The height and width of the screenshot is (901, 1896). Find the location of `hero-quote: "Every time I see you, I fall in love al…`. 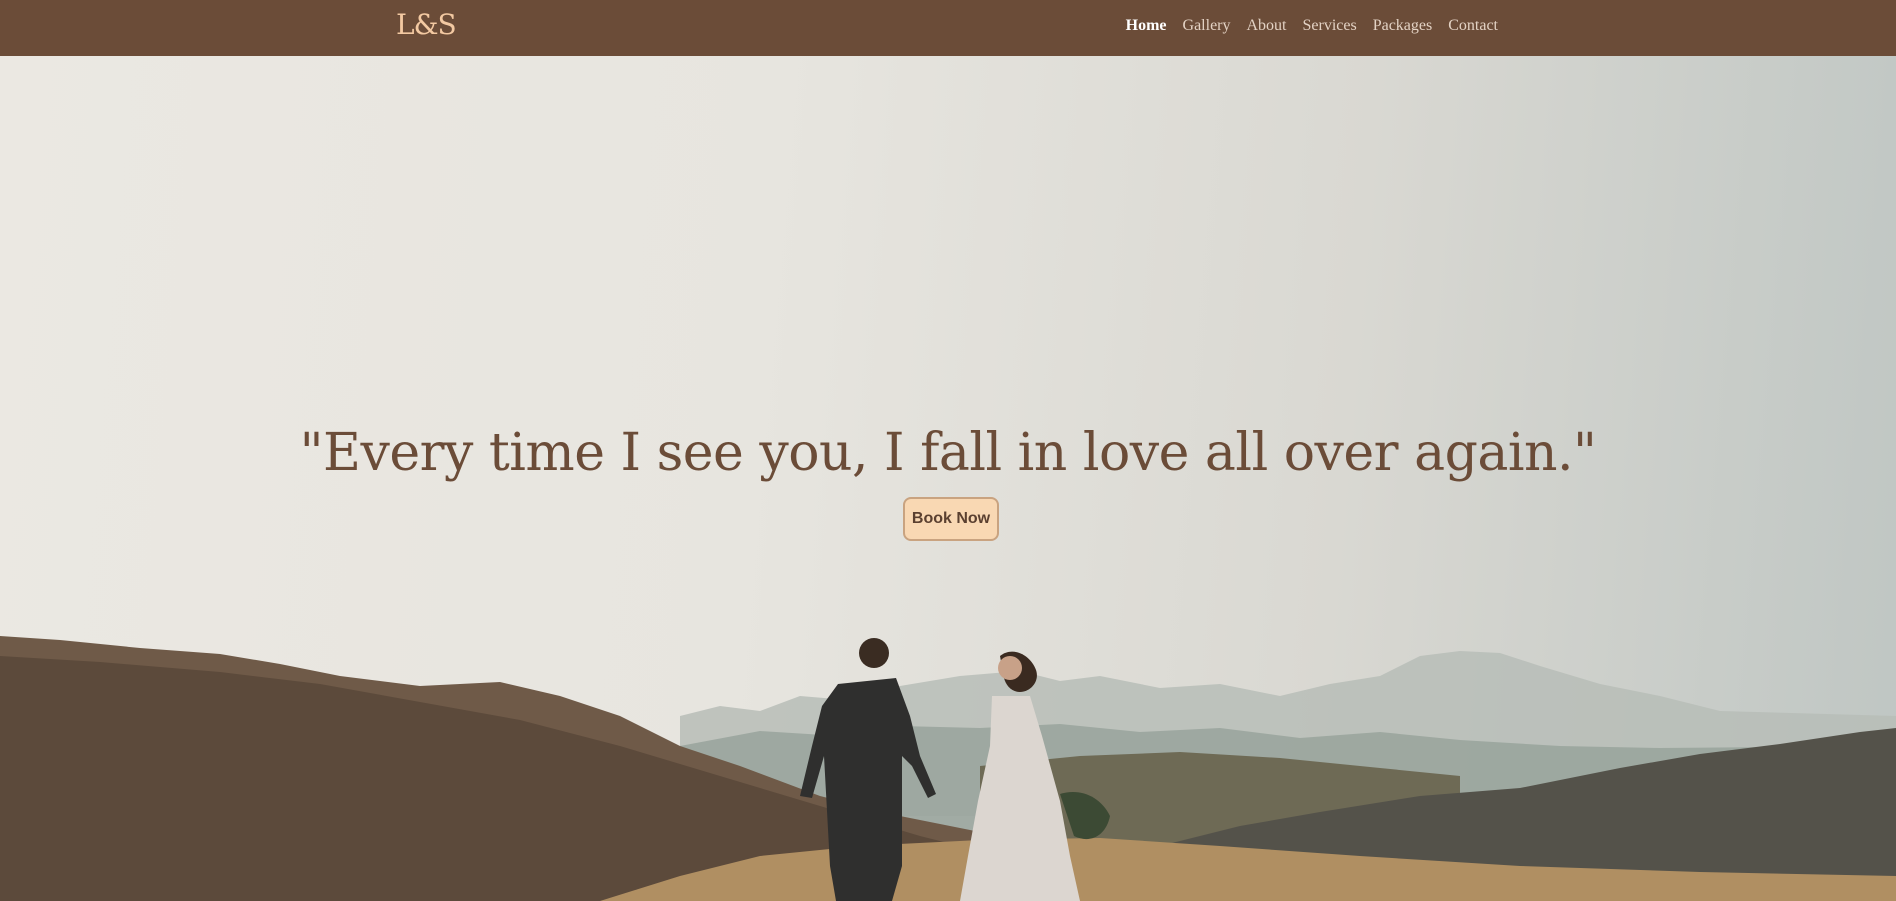

hero-quote: "Every time I see you, I fall in love al… is located at coordinates (948, 453).